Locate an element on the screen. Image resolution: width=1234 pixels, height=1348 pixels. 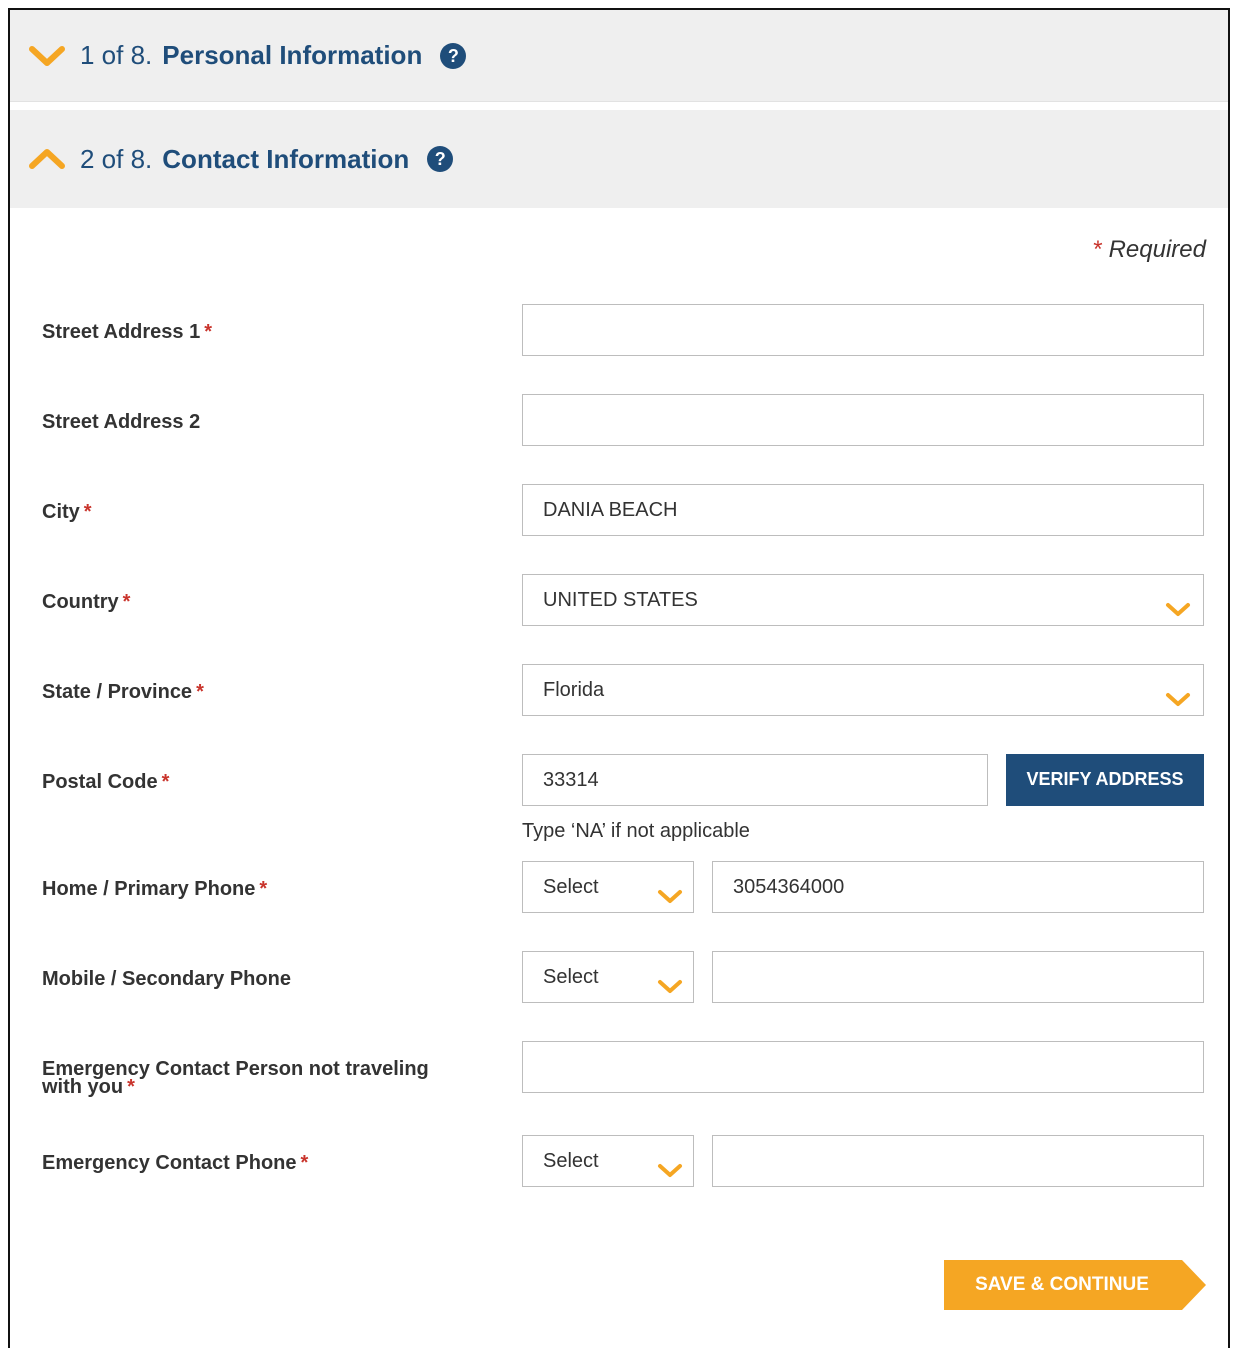
label-text: Street Address 1 is located at coordinates (121, 332).